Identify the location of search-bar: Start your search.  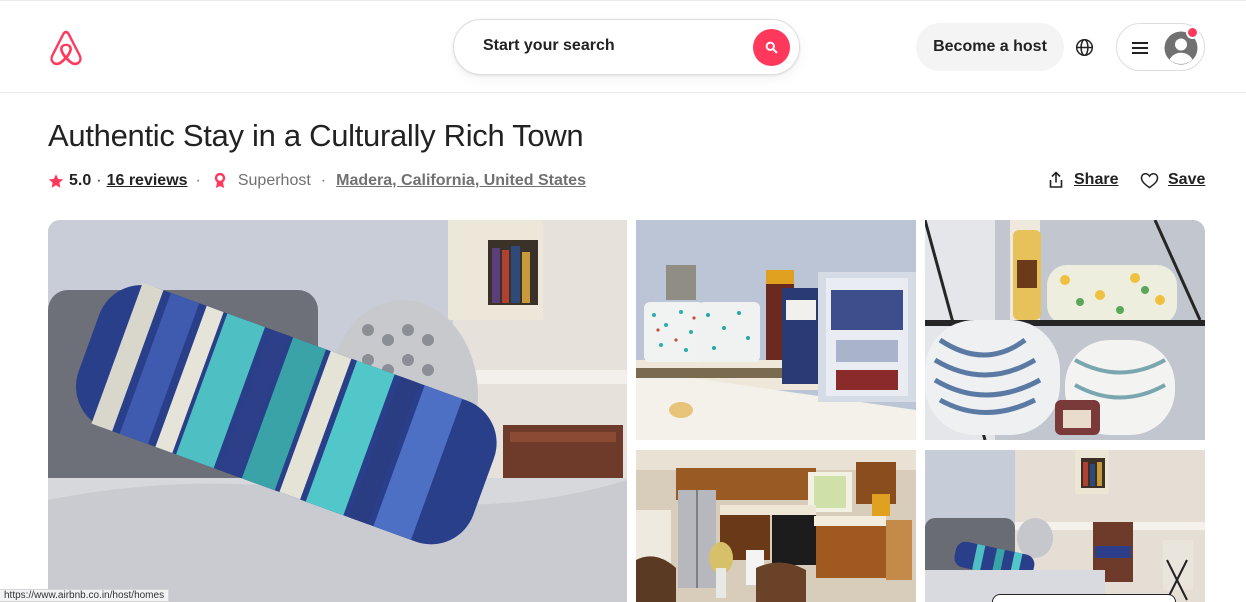
(626, 47).